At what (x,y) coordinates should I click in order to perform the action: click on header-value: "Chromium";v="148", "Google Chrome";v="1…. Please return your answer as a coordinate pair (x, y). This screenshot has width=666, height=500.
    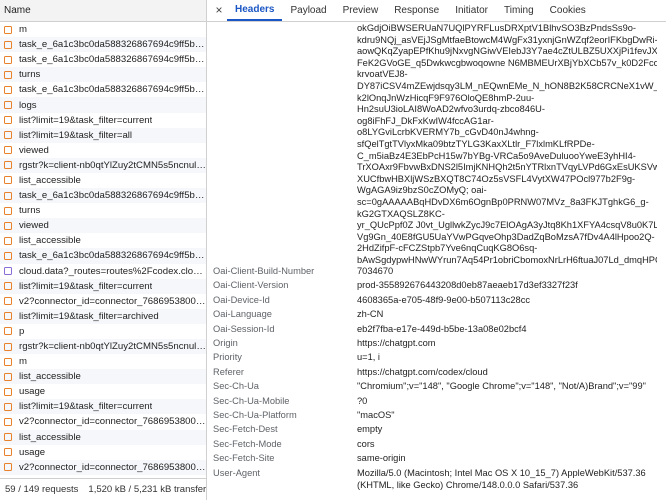
    Looking at the image, I should click on (507, 386).